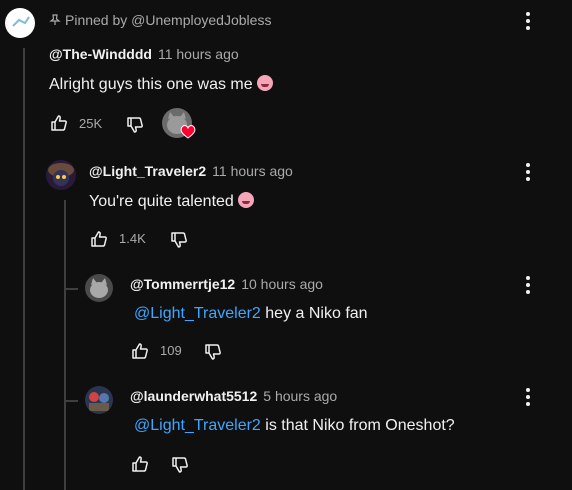  I want to click on pin-icon, so click(55, 19).